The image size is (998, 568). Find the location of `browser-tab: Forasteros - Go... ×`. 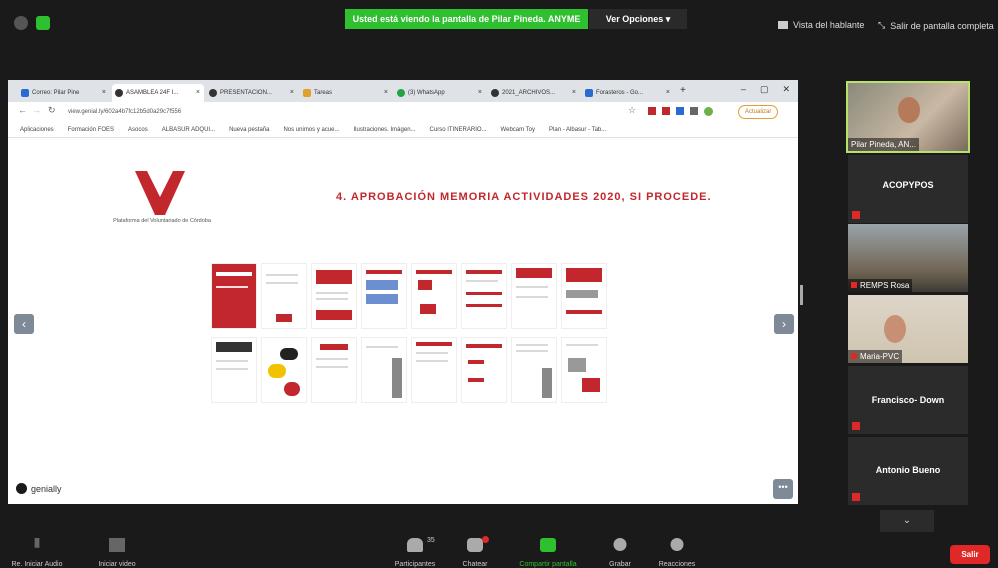

browser-tab: Forasteros - Go... × is located at coordinates (628, 93).